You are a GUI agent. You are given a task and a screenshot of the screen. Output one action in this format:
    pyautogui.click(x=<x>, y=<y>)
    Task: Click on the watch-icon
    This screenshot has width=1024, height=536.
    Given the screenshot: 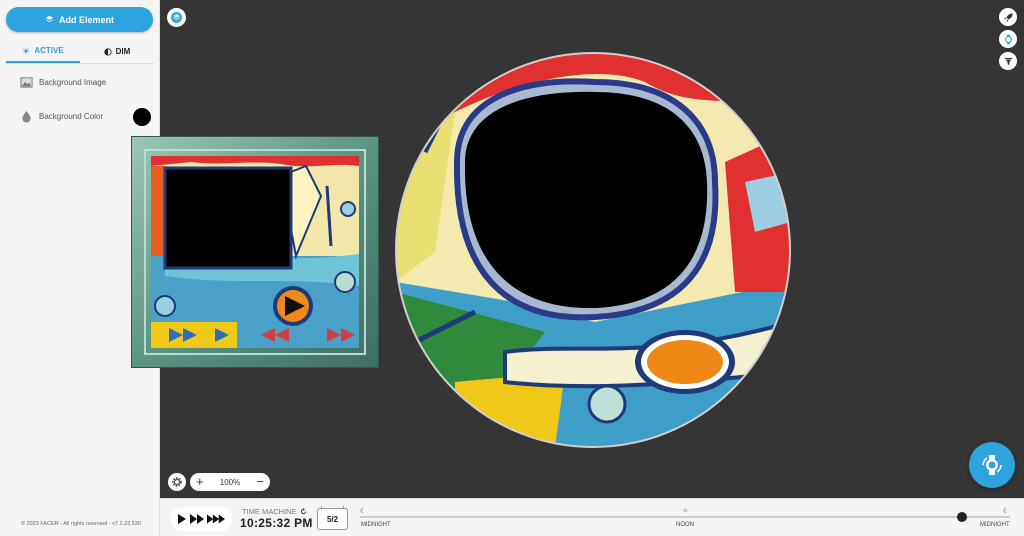 What is the action you would take?
    pyautogui.click(x=1008, y=39)
    